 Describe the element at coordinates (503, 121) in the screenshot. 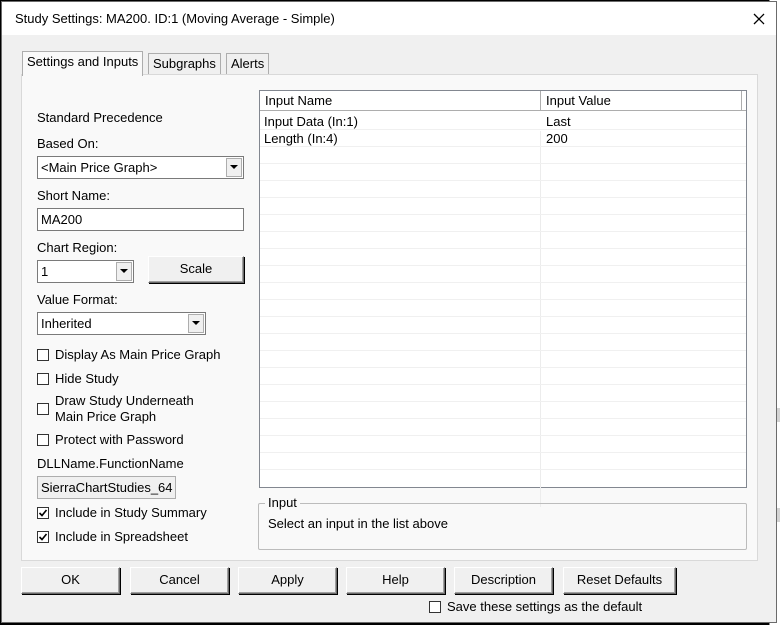

I see `list-row: Input Data (In:1) Last` at that location.